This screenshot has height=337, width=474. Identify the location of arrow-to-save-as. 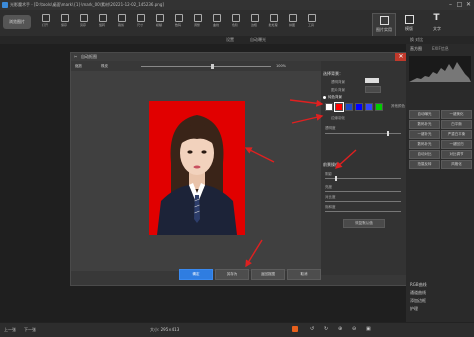
(254, 253).